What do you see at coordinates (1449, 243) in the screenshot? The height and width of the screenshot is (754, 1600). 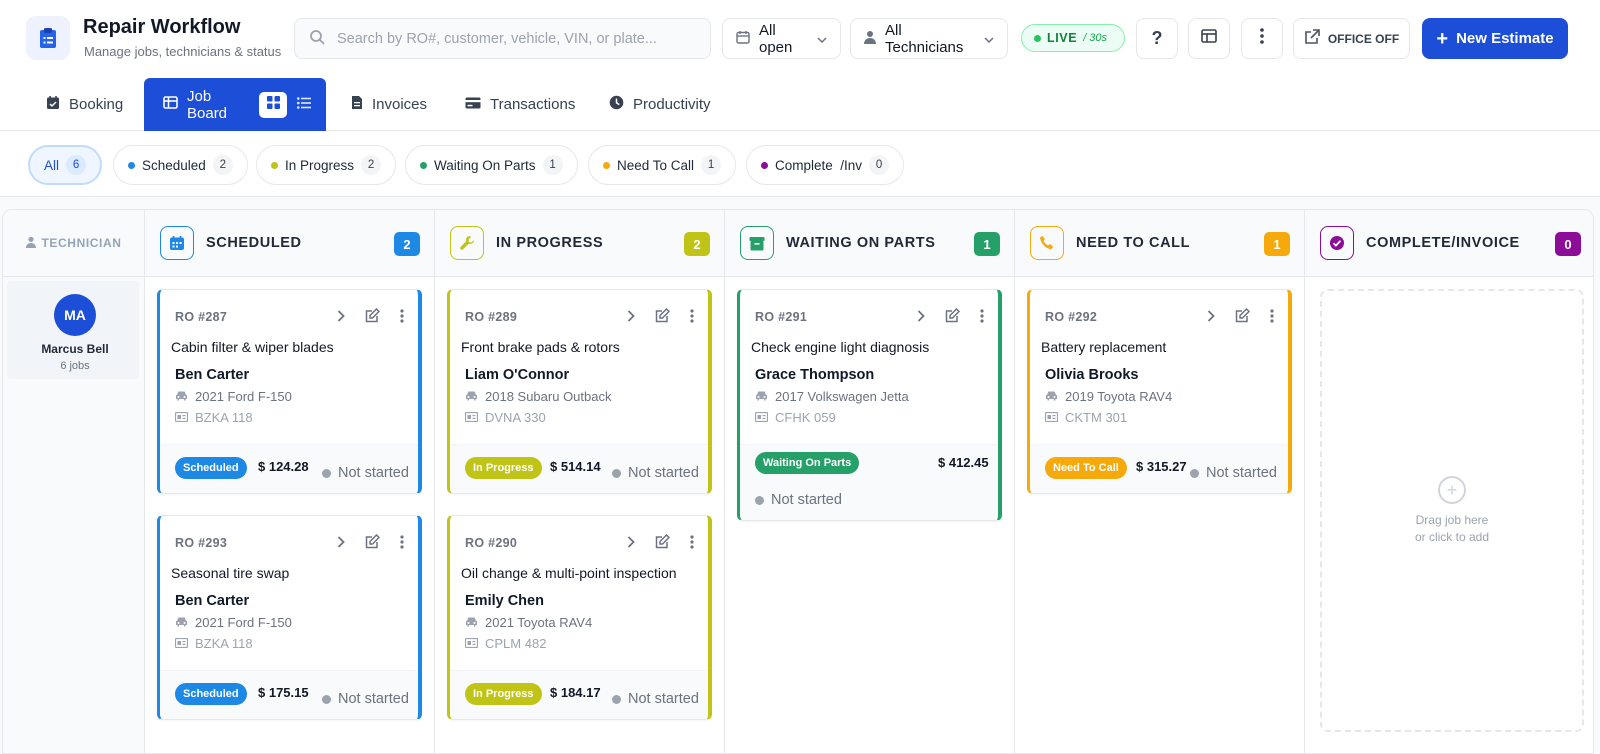 I see `column-header-complete-invoice: COMPLETE/INVOICE 0` at bounding box center [1449, 243].